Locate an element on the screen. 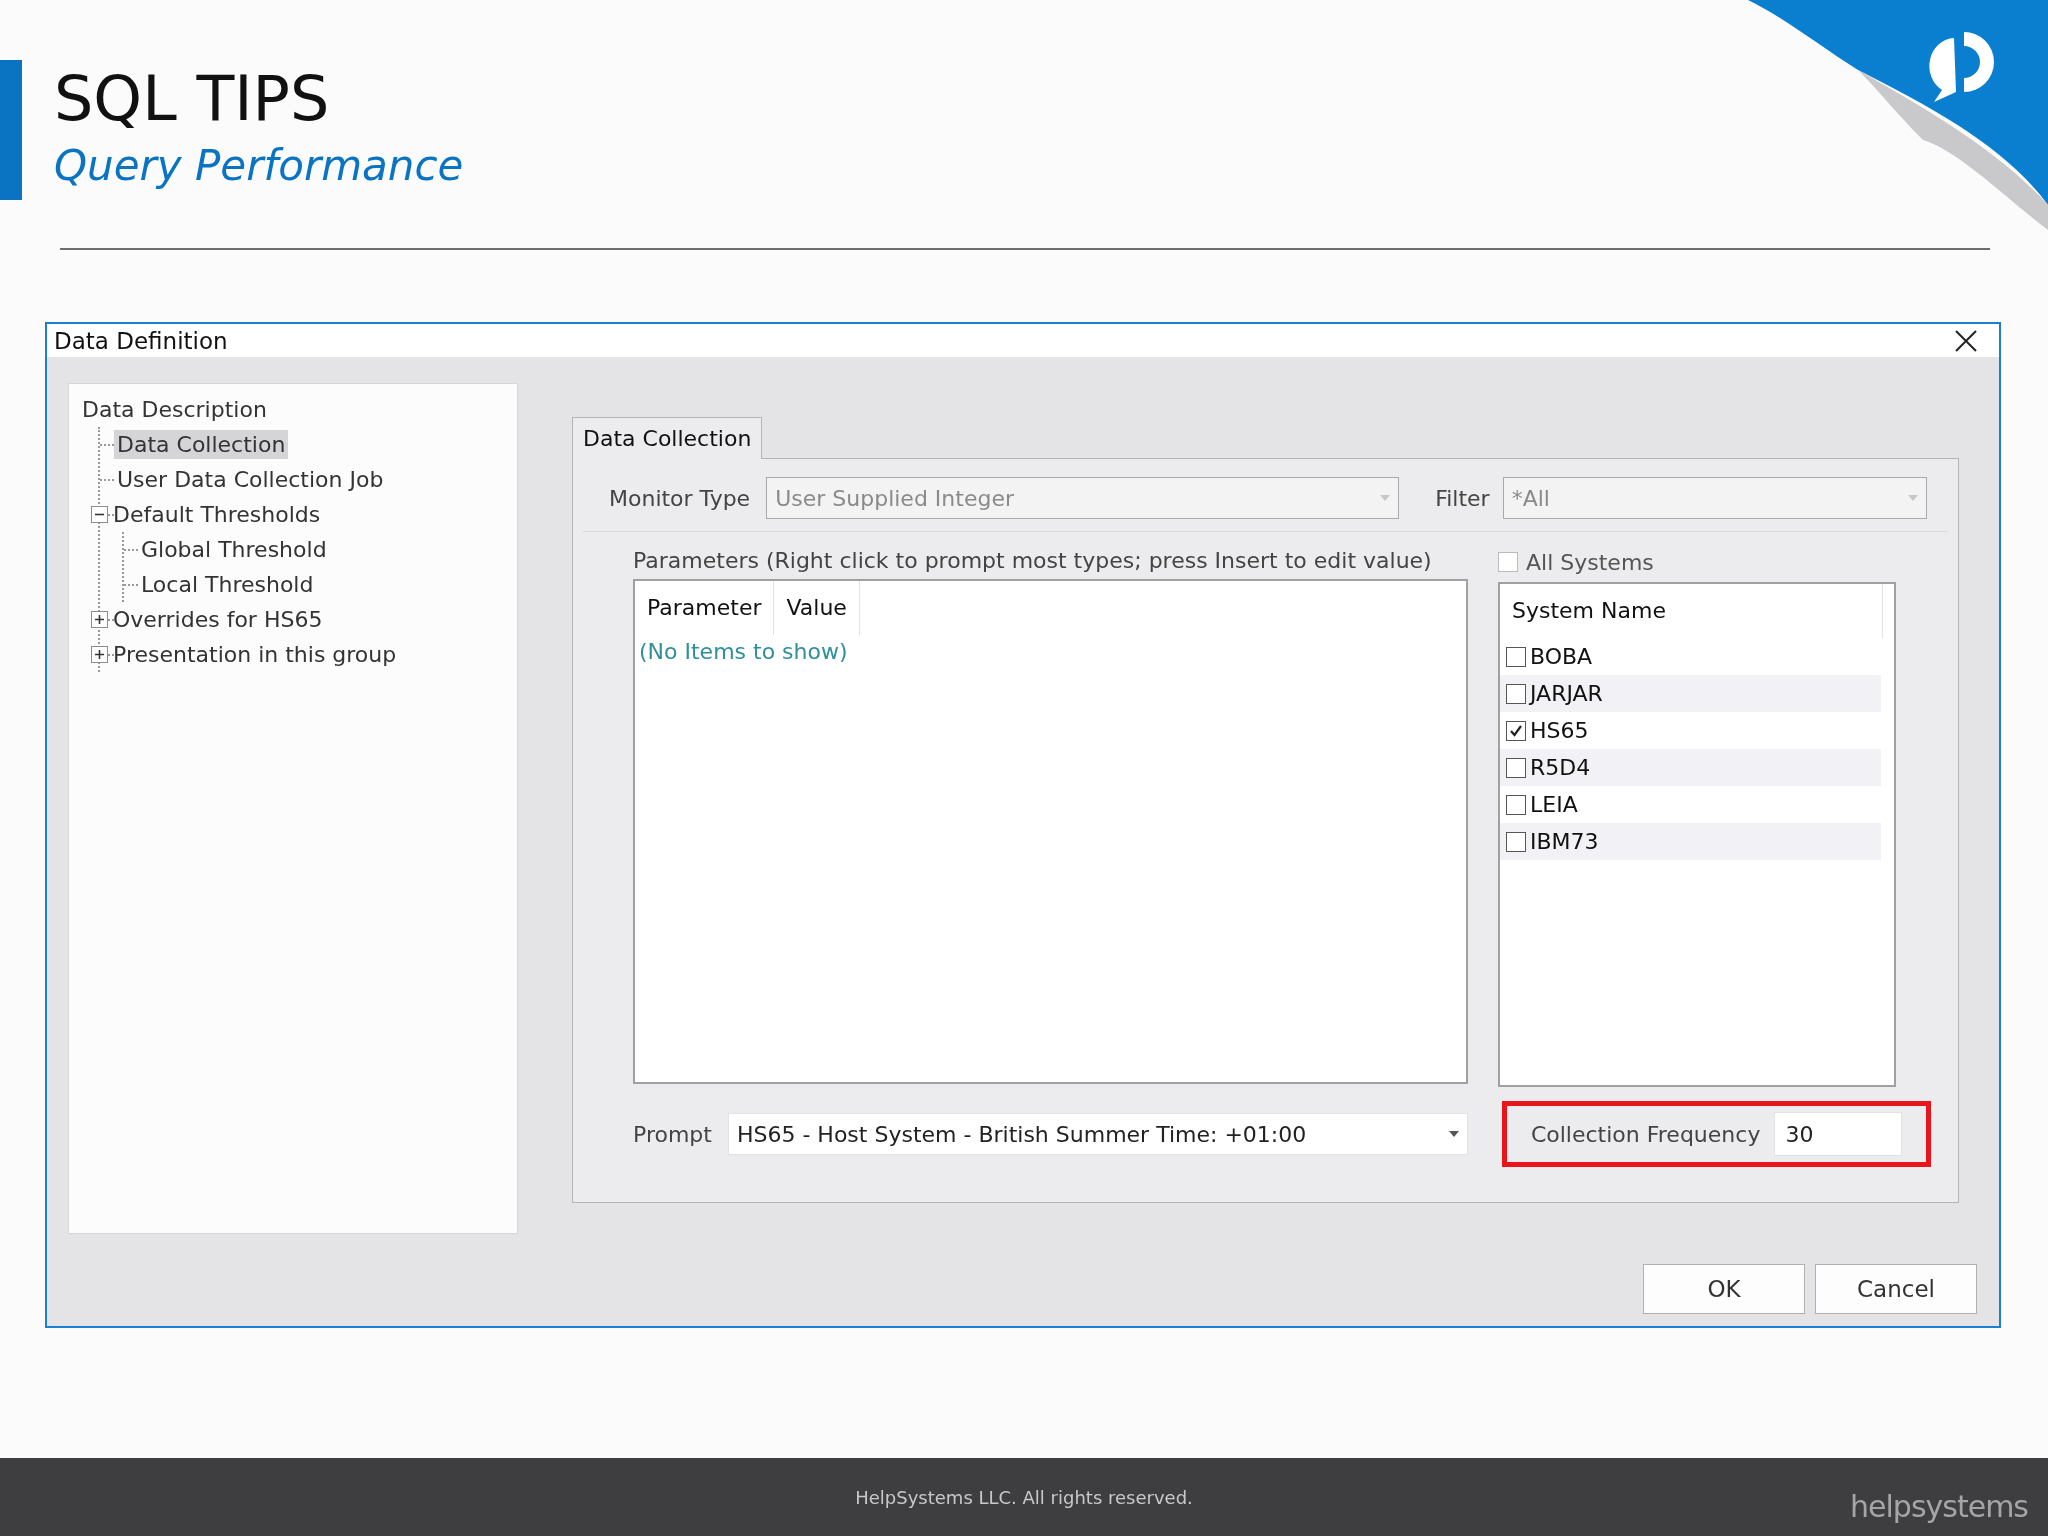 The height and width of the screenshot is (1536, 2048). system-name: HS65 is located at coordinates (1559, 730).